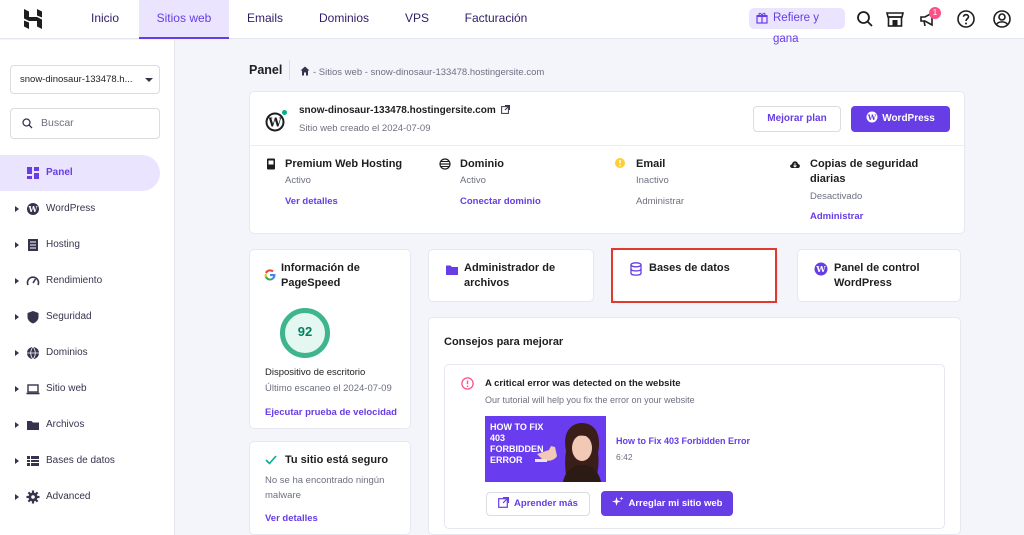  I want to click on sidebar-item-label: Rendimiento, so click(74, 280).